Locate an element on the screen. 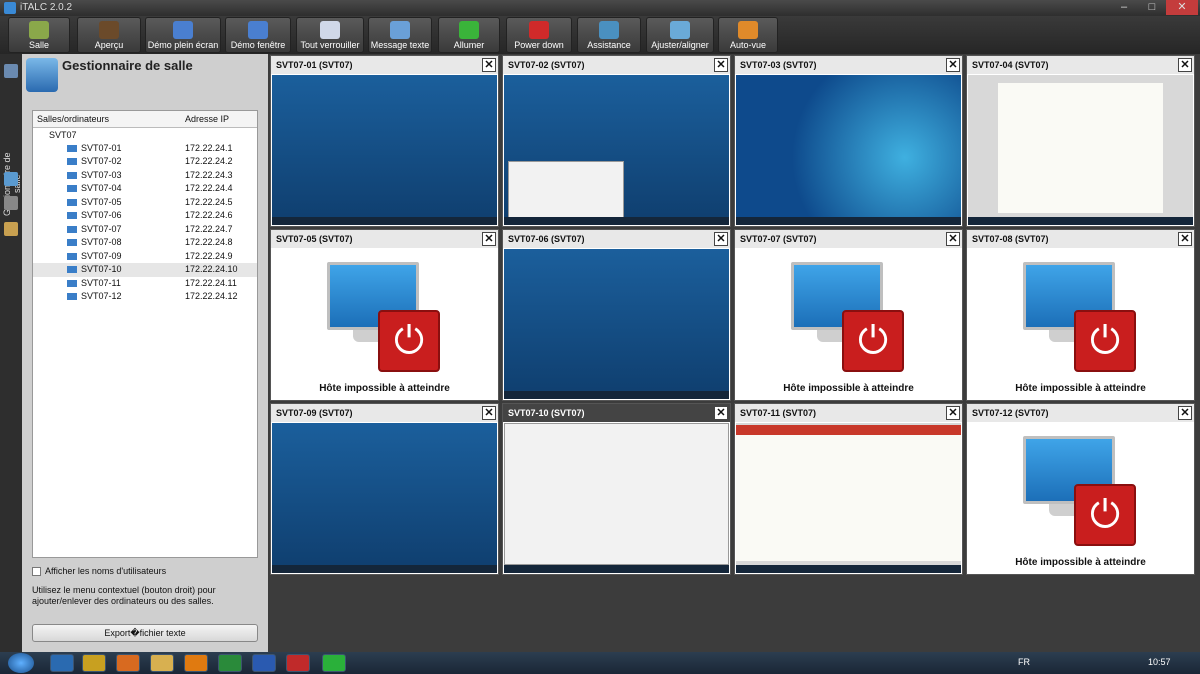  tree-row: SVT07-01 172.22.24.1 is located at coordinates (145, 149).